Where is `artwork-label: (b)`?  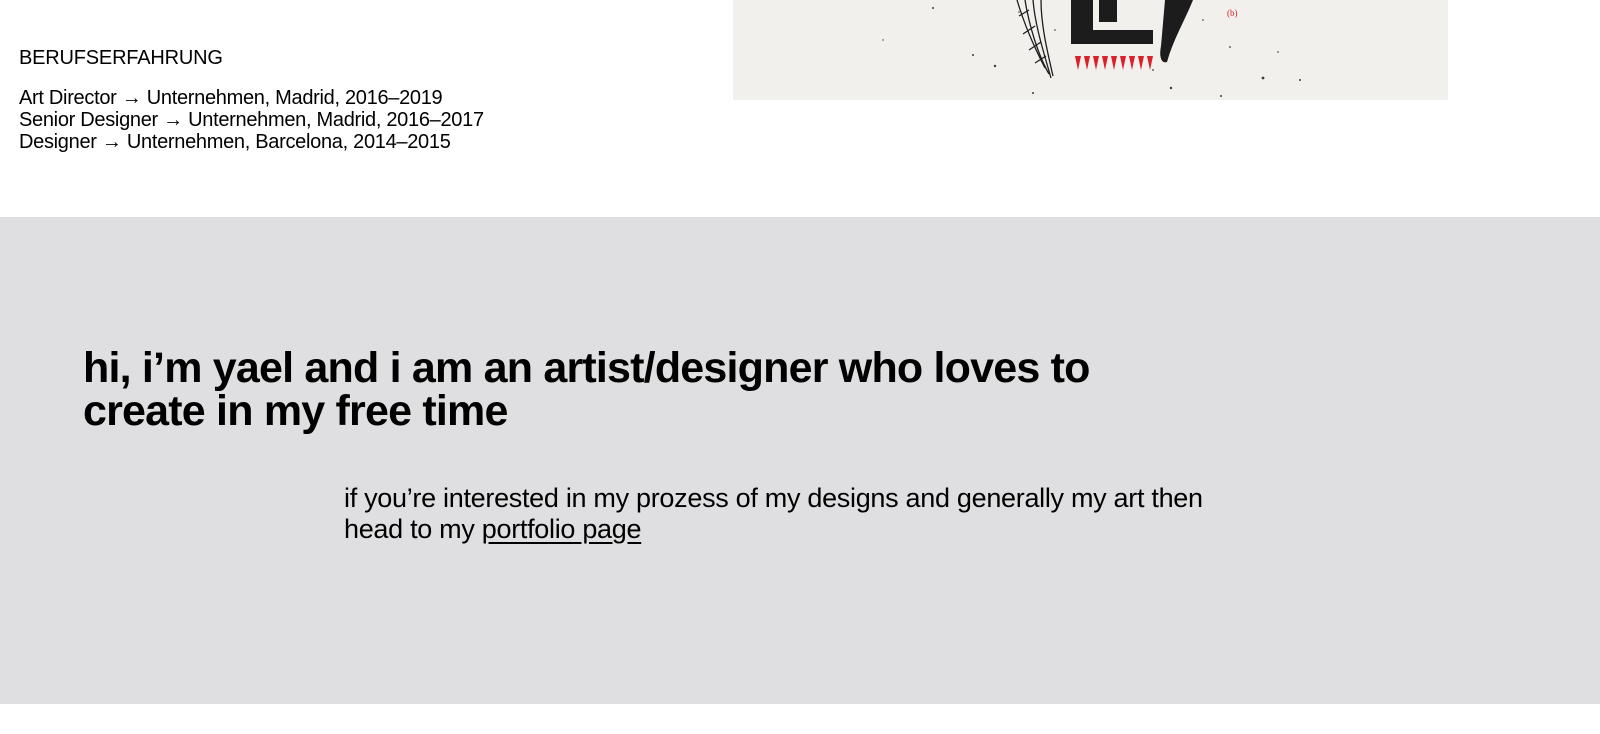
artwork-label: (b) is located at coordinates (1232, 13).